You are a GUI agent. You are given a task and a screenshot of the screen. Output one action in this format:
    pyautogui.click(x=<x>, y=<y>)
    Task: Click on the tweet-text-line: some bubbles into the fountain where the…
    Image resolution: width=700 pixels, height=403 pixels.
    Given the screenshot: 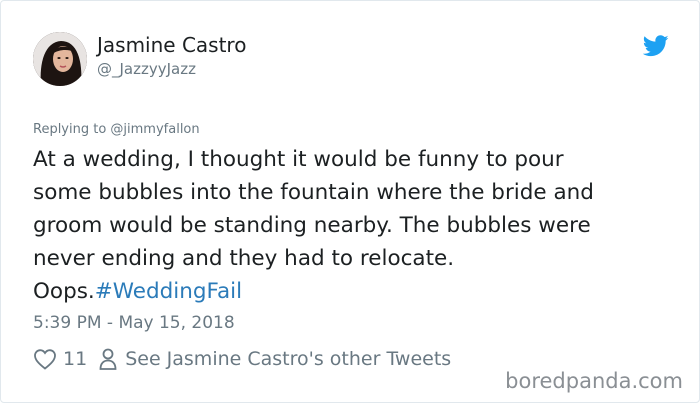 What is the action you would take?
    pyautogui.click(x=313, y=192)
    